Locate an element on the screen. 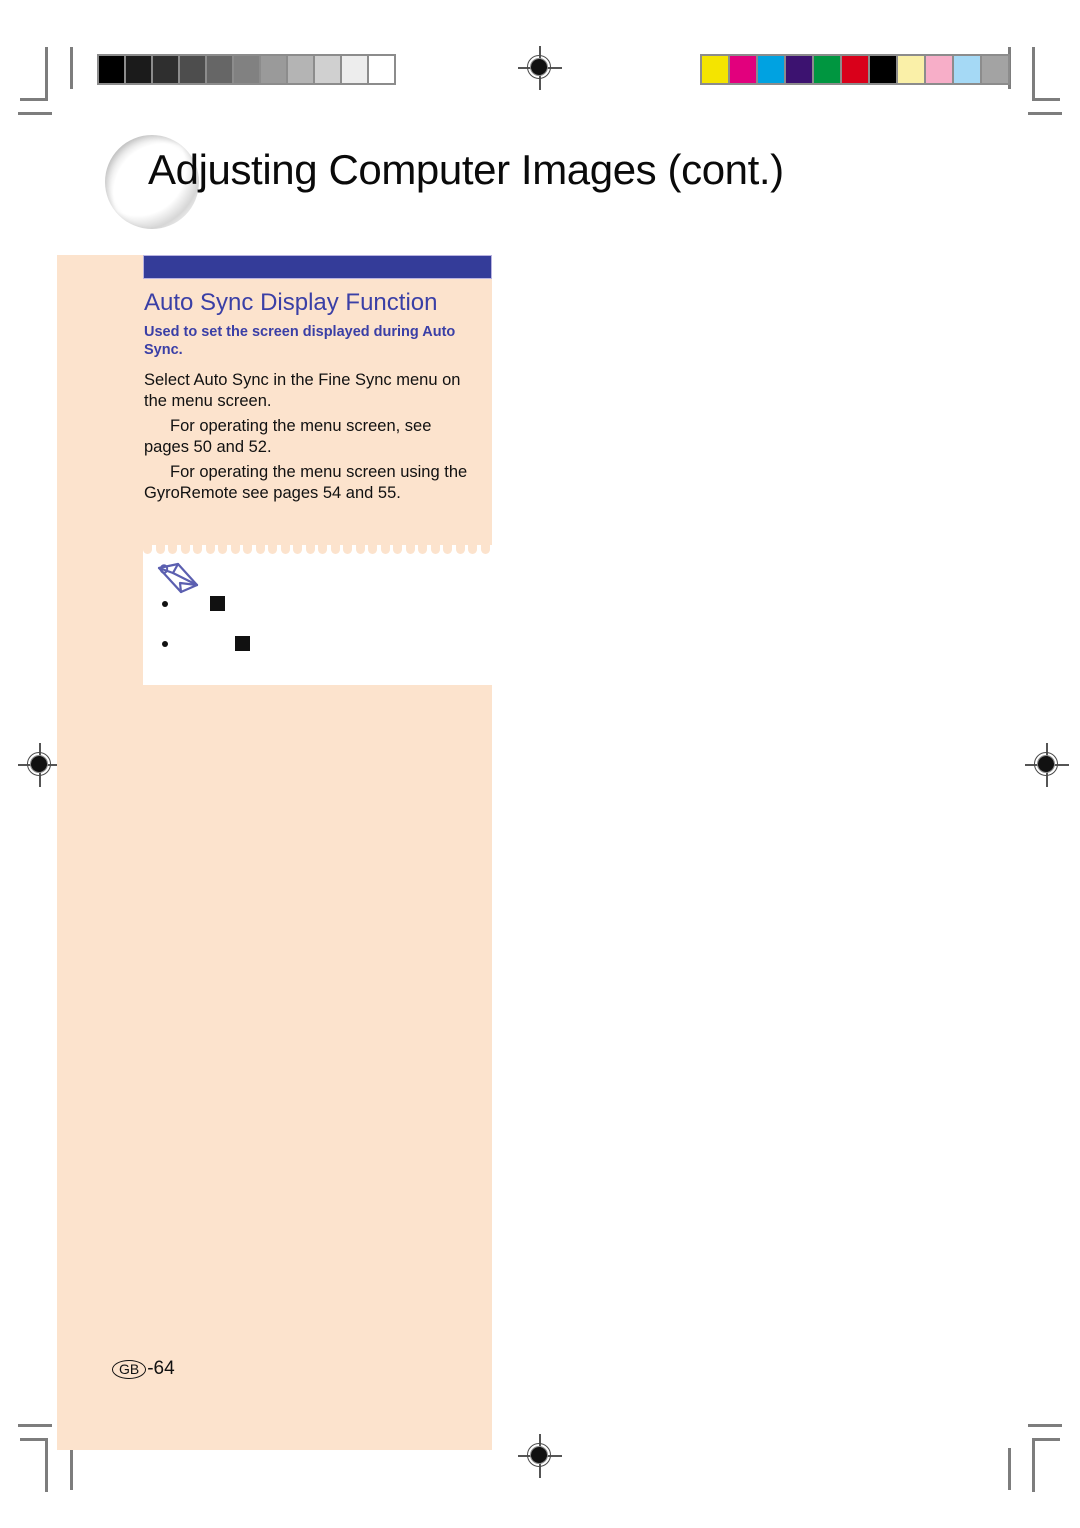 The height and width of the screenshot is (1528, 1080). crop-mark-bottom-left-tick is located at coordinates (71, 1469).